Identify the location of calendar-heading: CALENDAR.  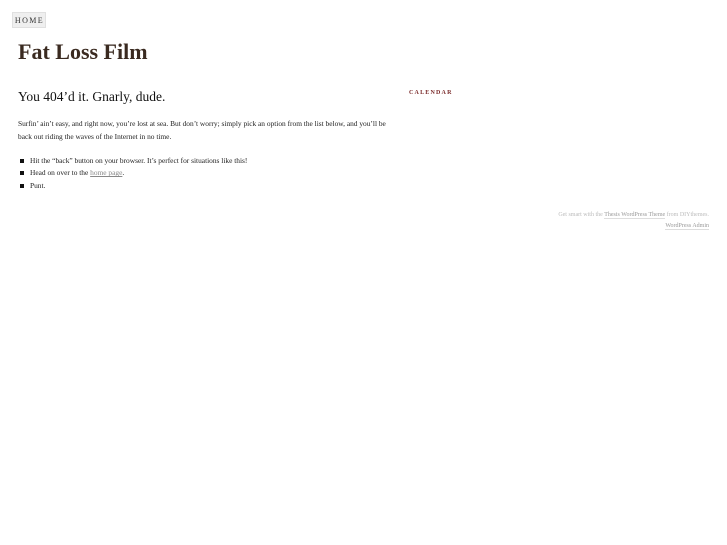
(431, 93).